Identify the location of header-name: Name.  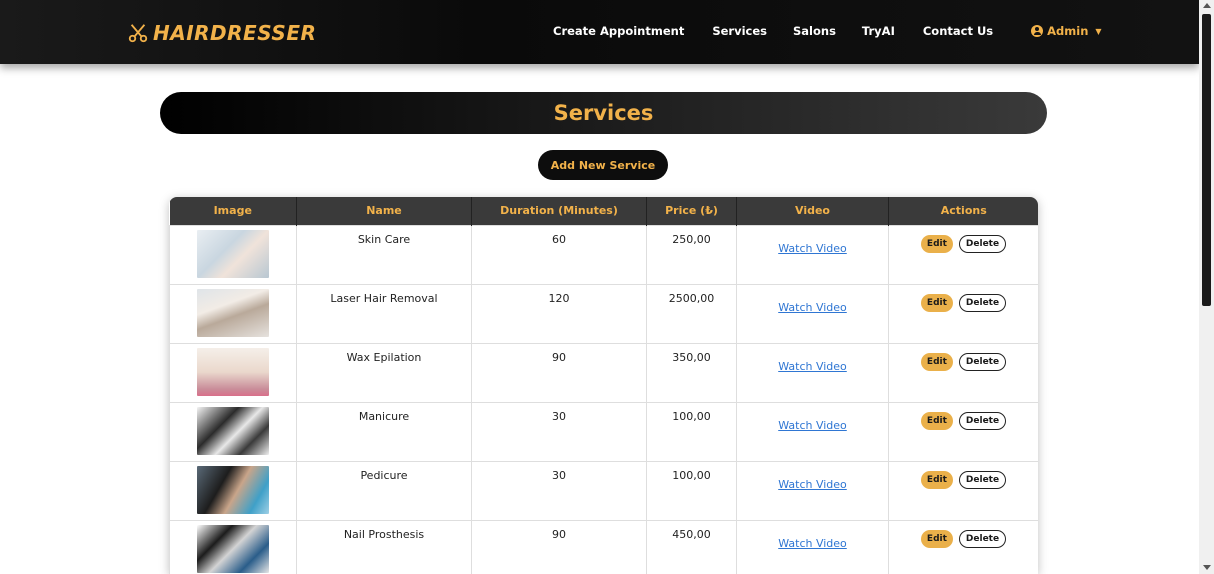
(384, 211).